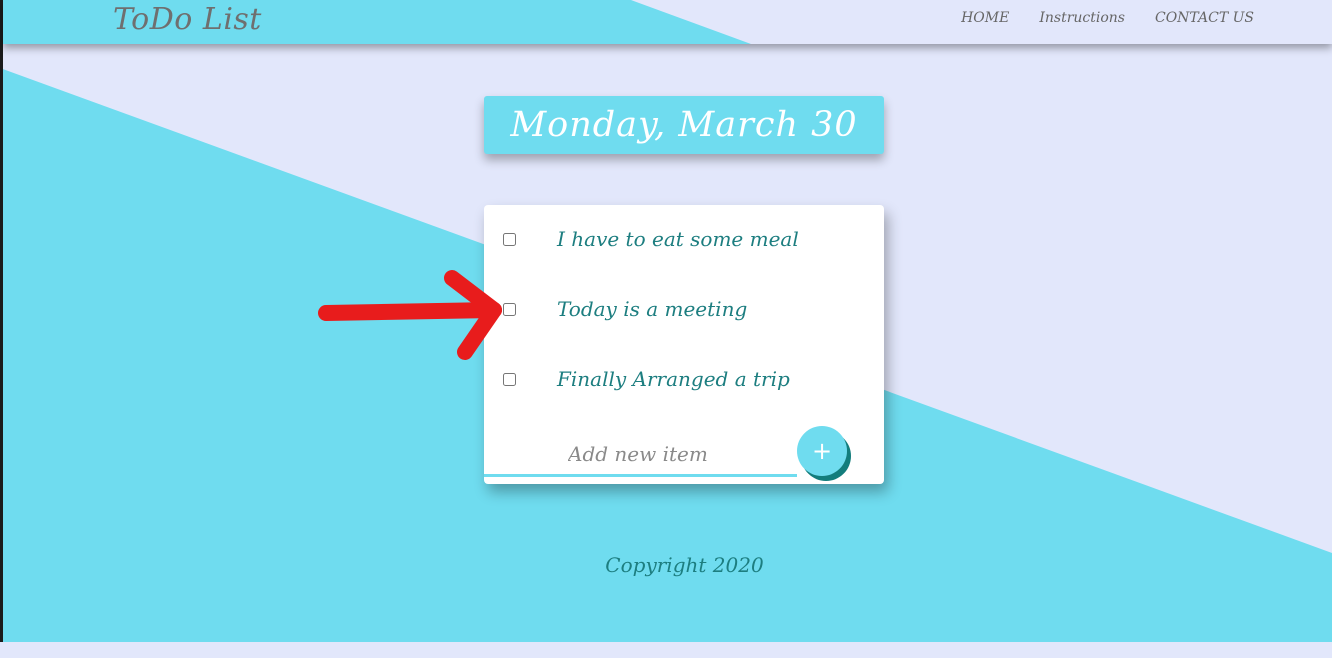  I want to click on bottom-strip, so click(666, 650).